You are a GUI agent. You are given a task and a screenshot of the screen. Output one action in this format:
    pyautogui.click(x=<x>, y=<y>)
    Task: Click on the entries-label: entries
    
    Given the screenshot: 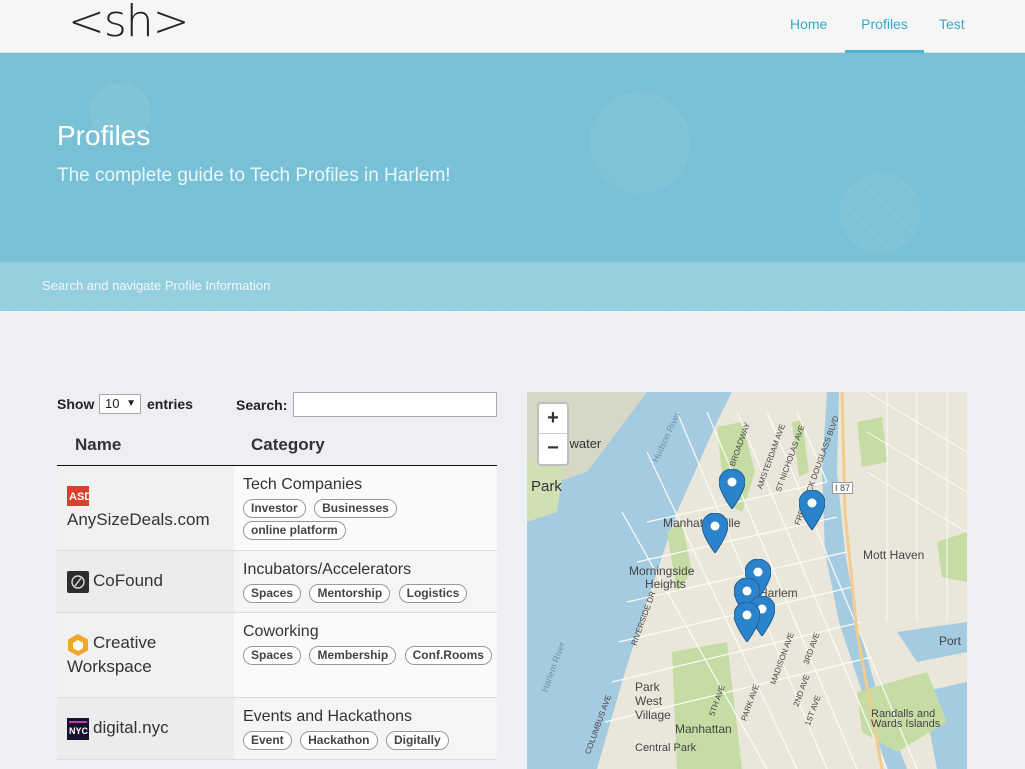 What is the action you would take?
    pyautogui.click(x=170, y=404)
    